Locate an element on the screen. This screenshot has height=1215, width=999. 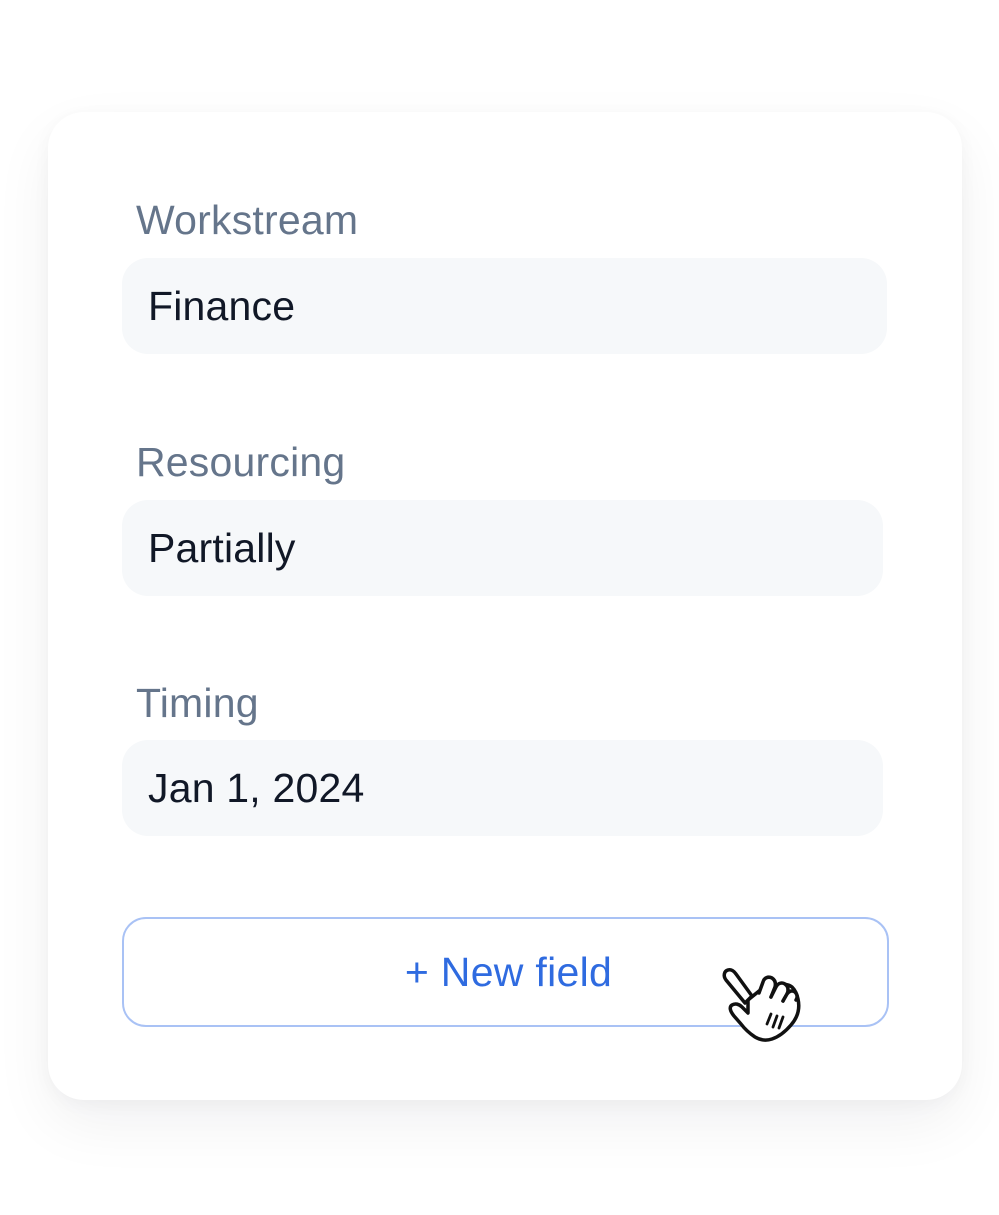
new-field-button-label: + New field is located at coordinates (508, 971).